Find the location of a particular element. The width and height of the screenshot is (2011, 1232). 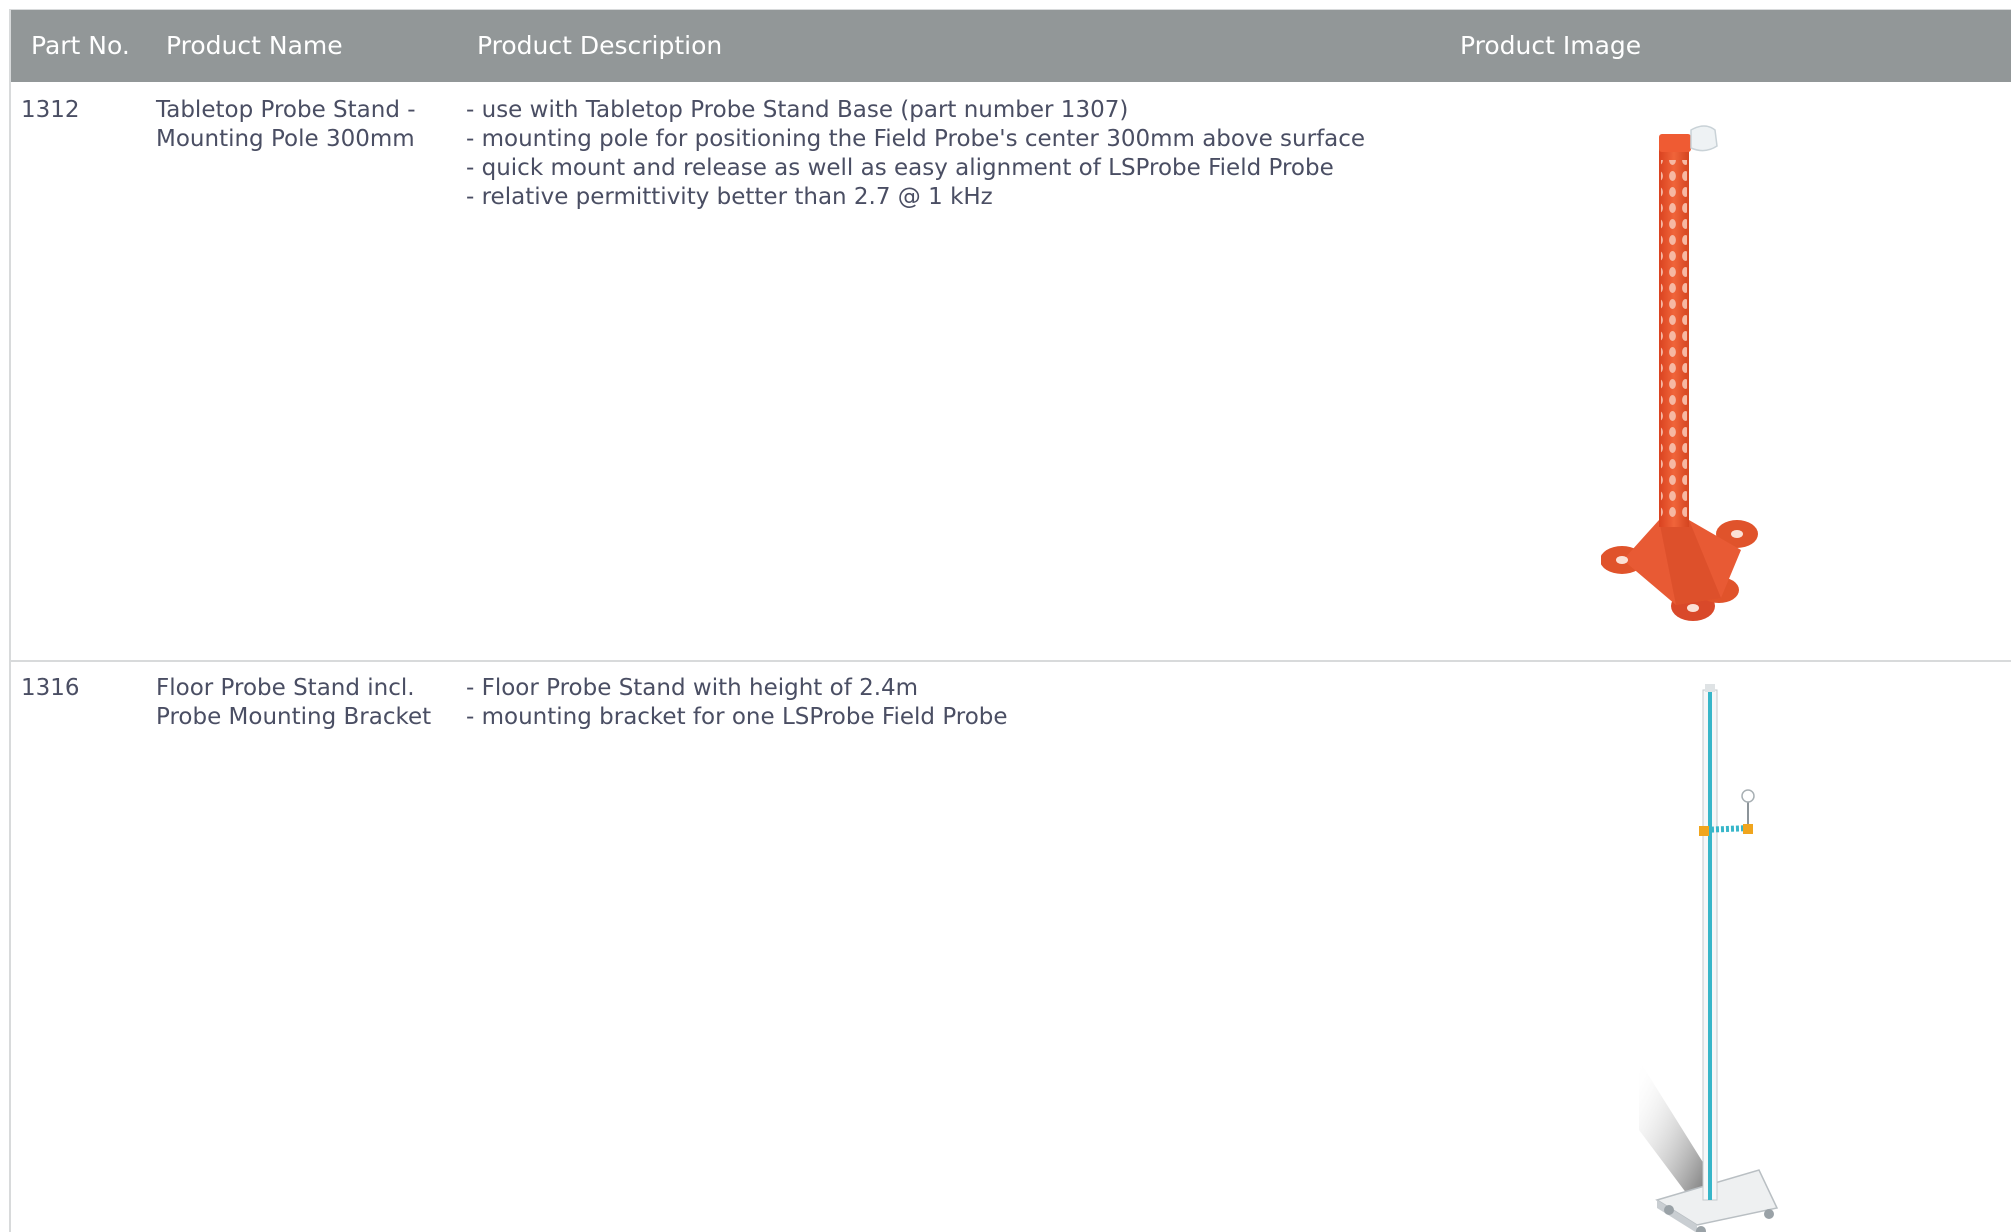

part-number: 1316 is located at coordinates (50, 688).